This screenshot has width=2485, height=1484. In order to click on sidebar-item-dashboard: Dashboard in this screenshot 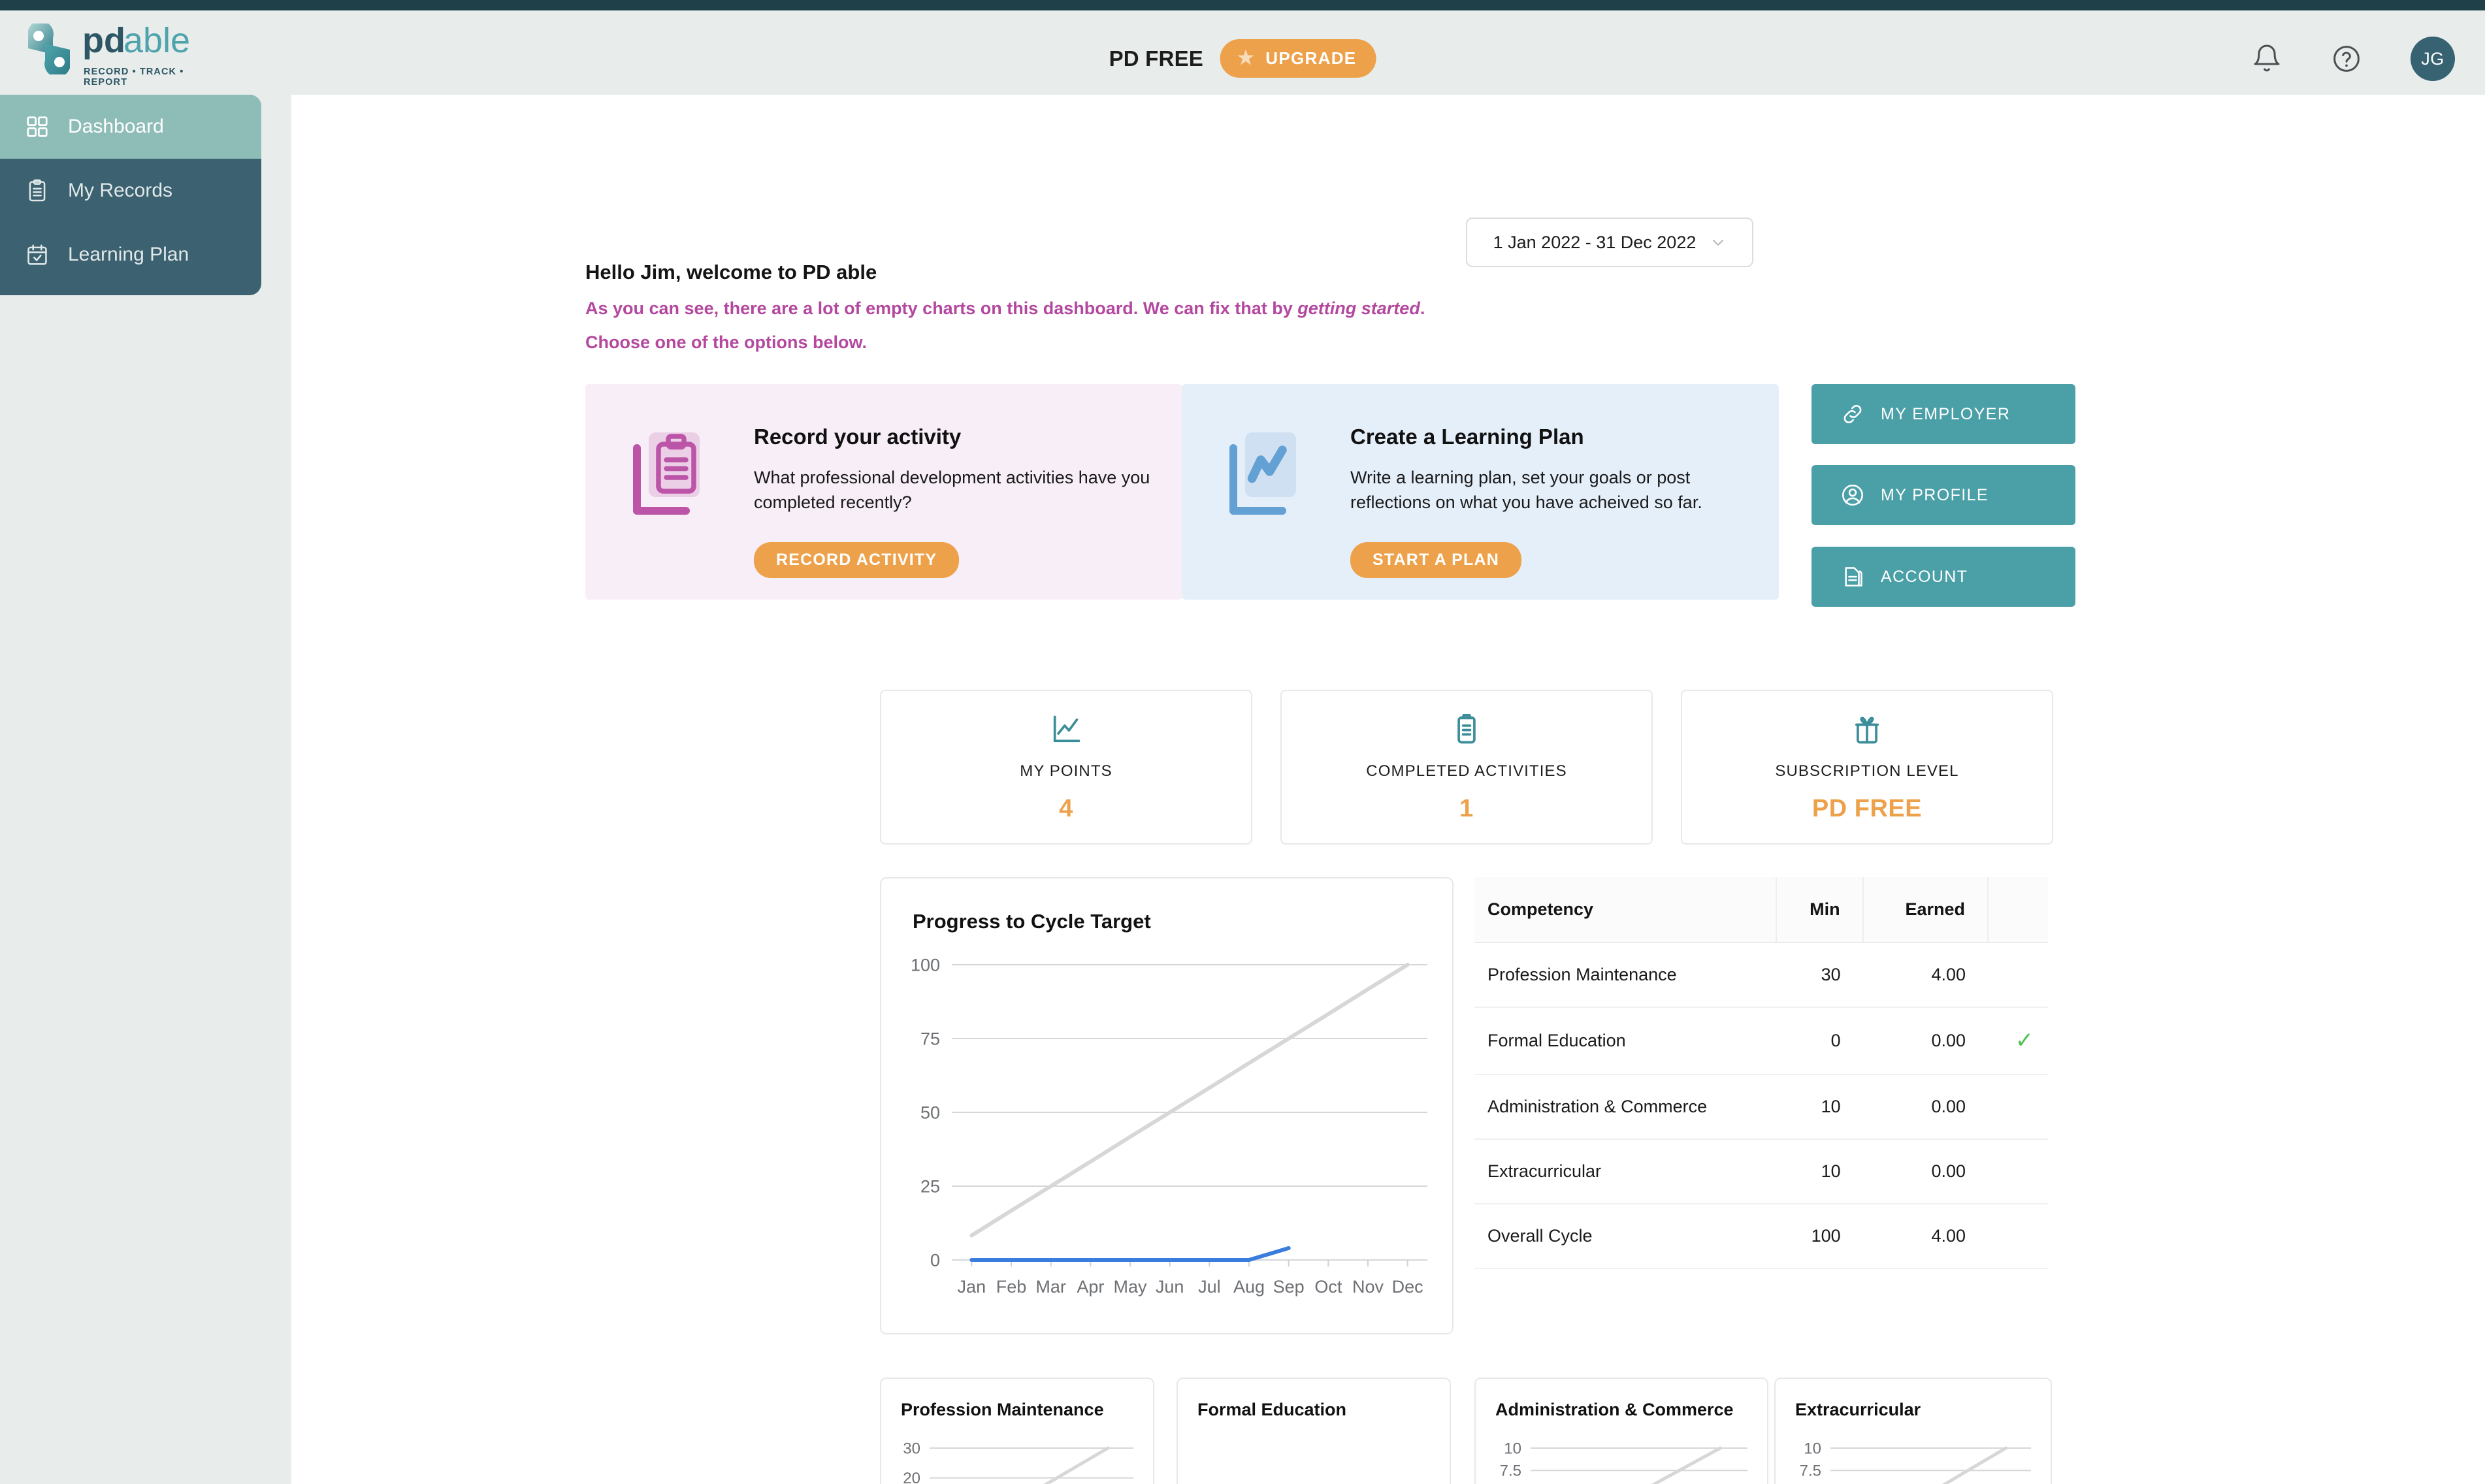, I will do `click(130, 127)`.